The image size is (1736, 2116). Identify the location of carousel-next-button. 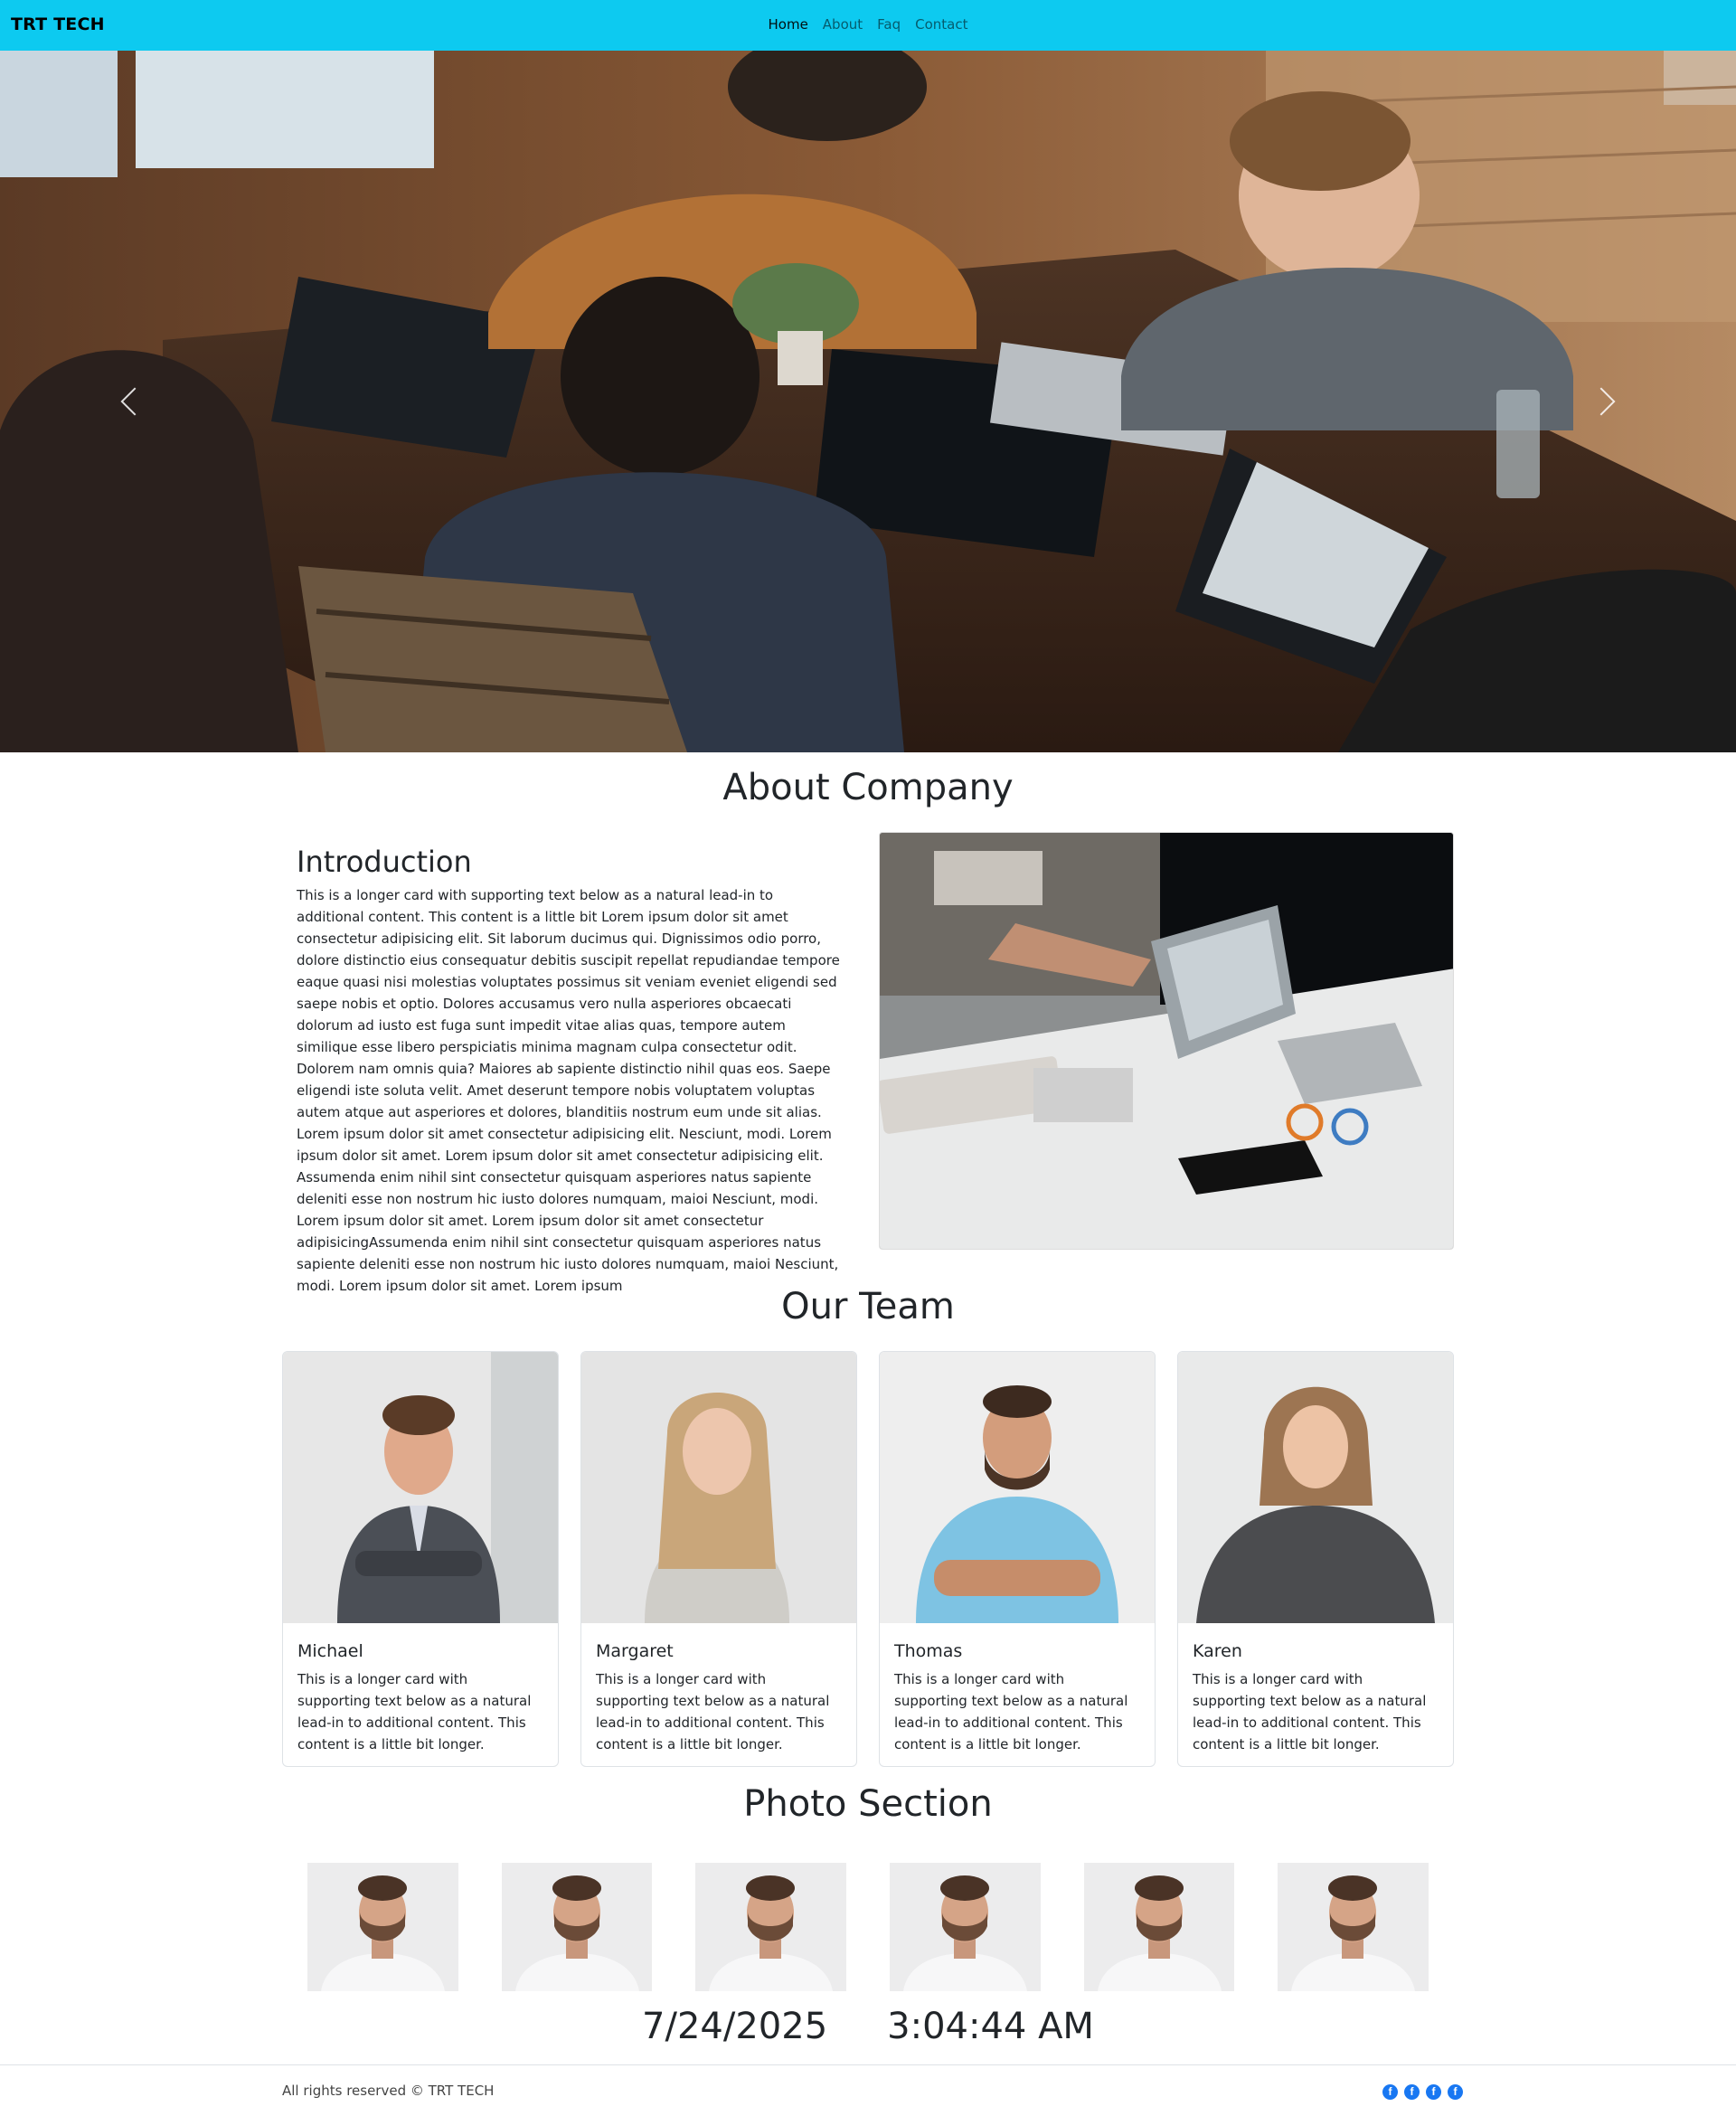
(1605, 401).